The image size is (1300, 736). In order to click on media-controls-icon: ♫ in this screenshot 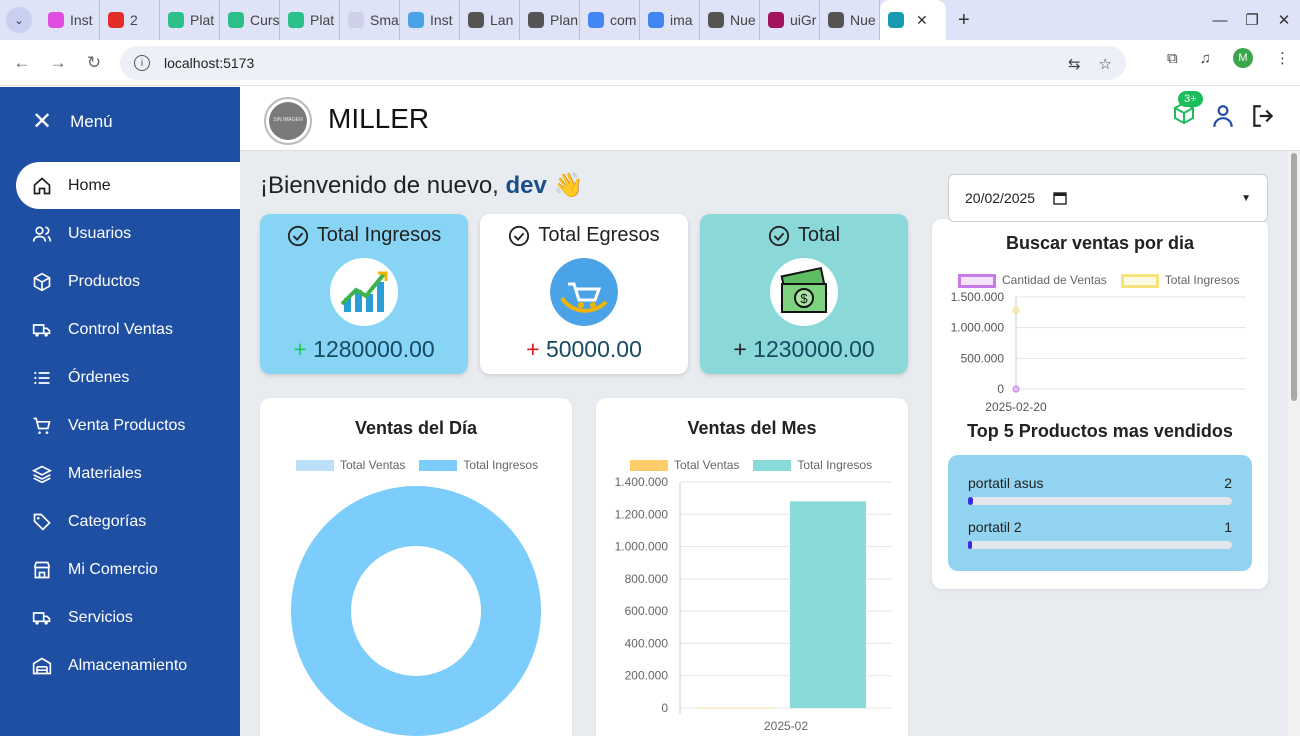, I will do `click(1205, 58)`.